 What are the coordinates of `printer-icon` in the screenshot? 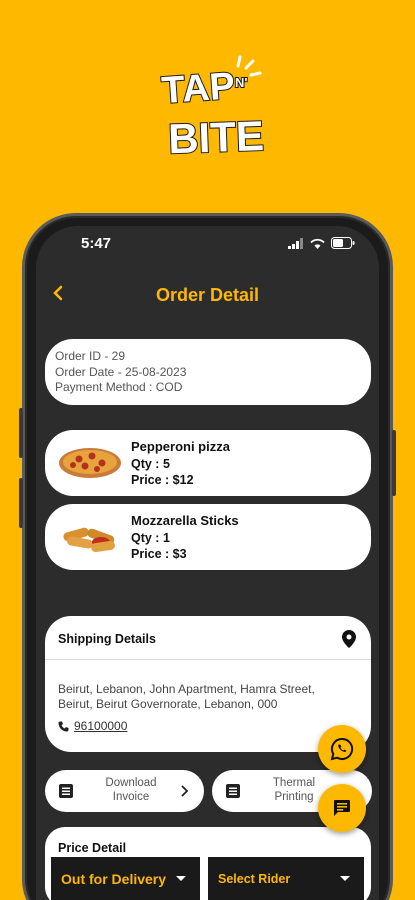 It's located at (233, 791).